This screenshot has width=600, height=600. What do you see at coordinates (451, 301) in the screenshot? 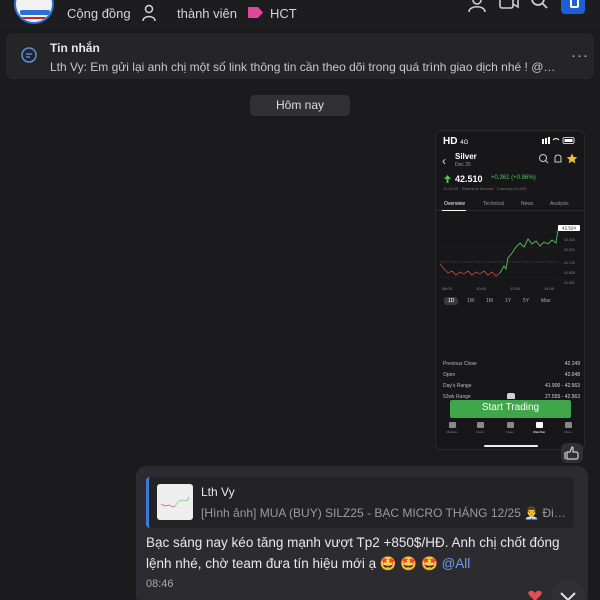
I see `range-1d: 1D` at bounding box center [451, 301].